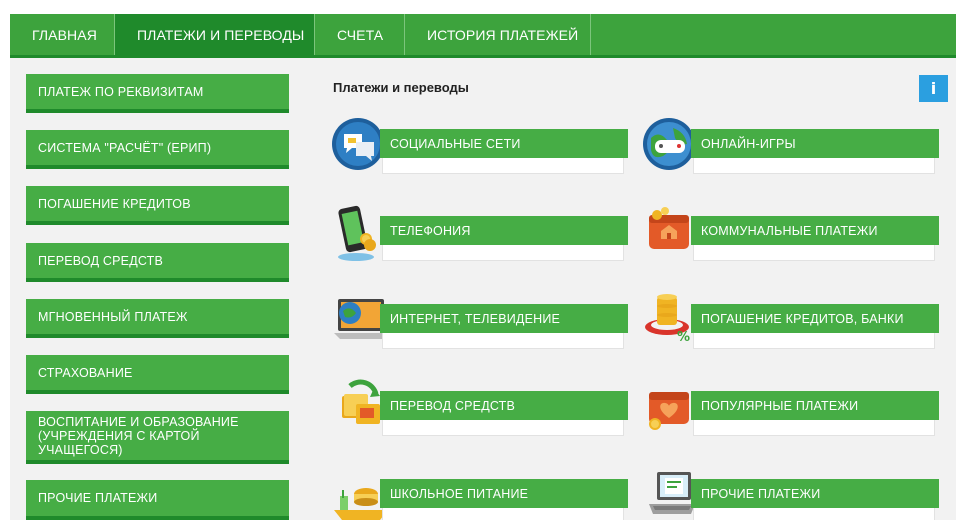  Describe the element at coordinates (933, 88) in the screenshot. I see `info-button: i` at that location.